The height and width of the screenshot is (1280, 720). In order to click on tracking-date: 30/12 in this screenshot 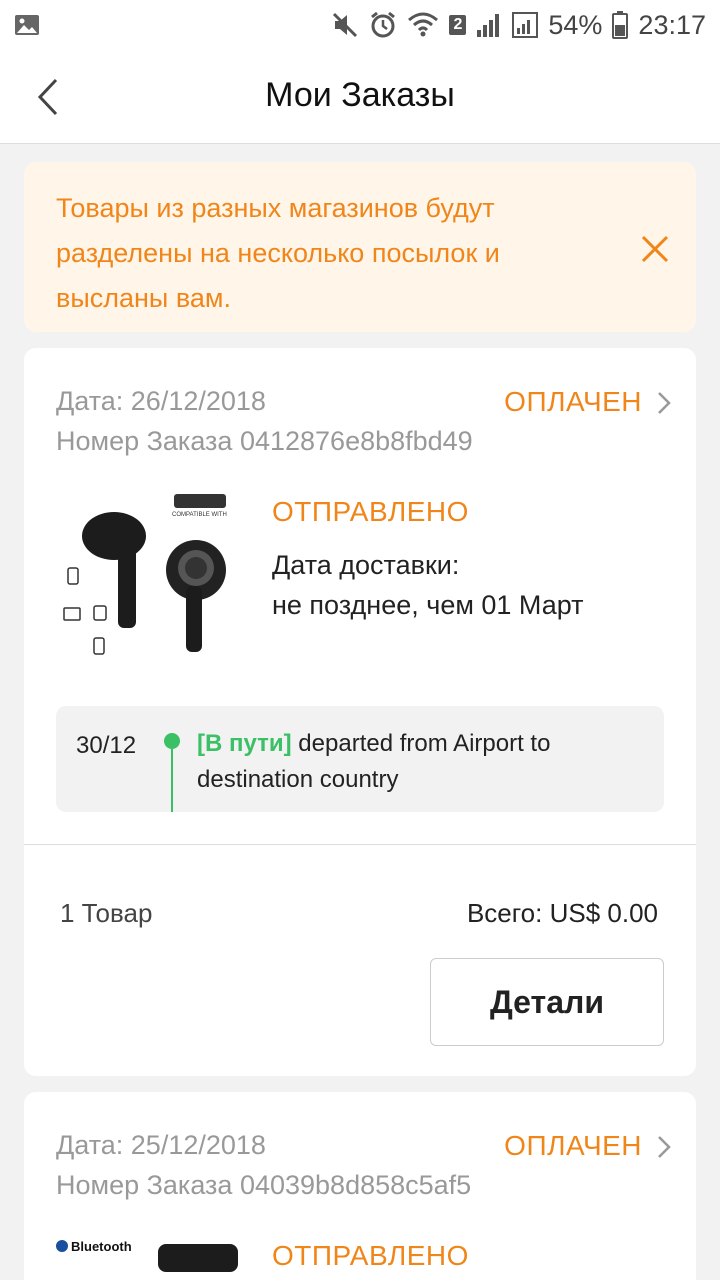, I will do `click(106, 745)`.